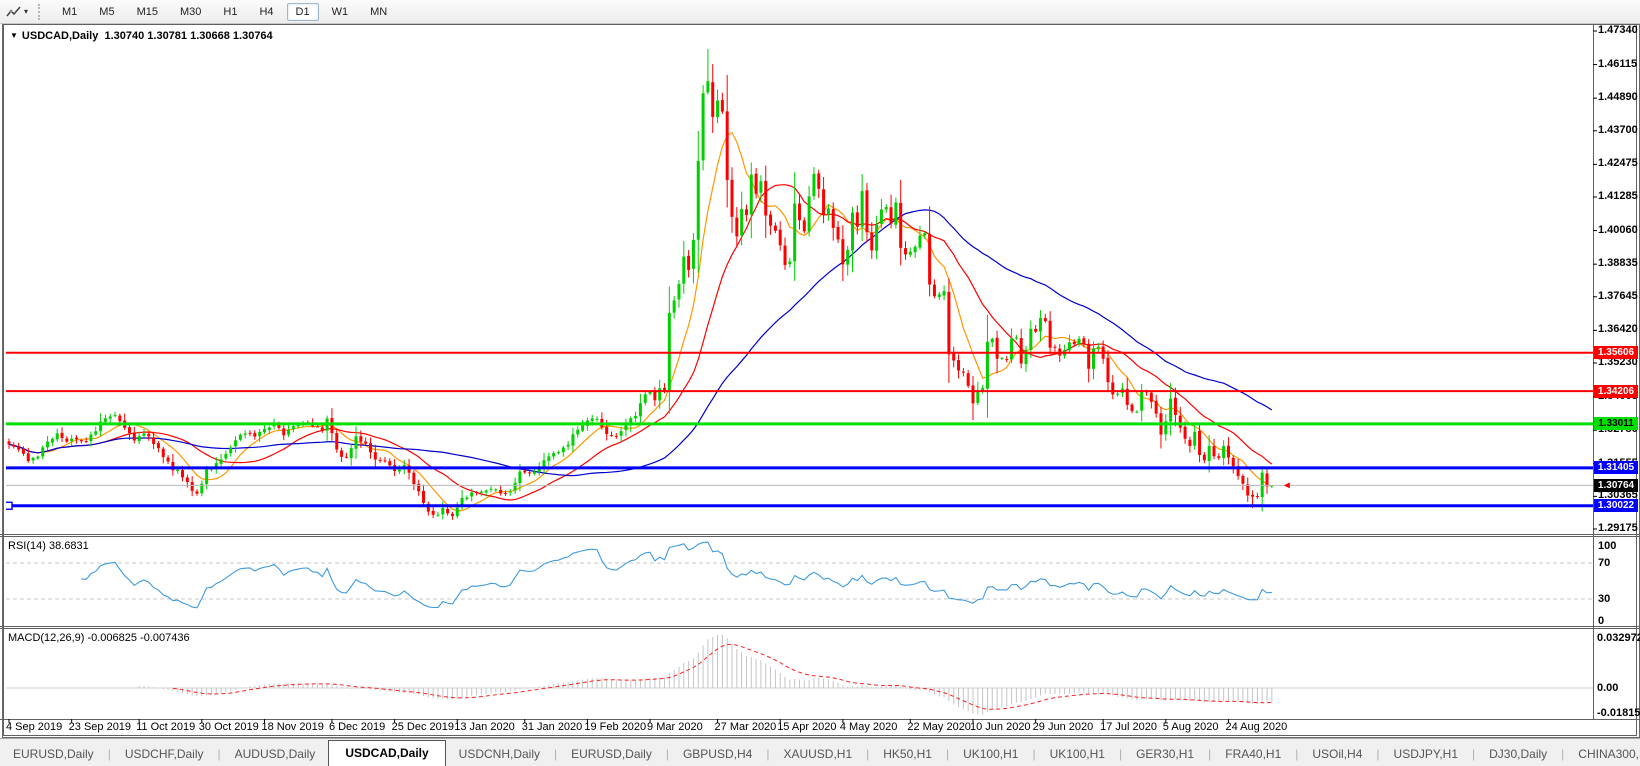 This screenshot has height=766, width=1640. I want to click on rsi-pane, so click(799, 575).